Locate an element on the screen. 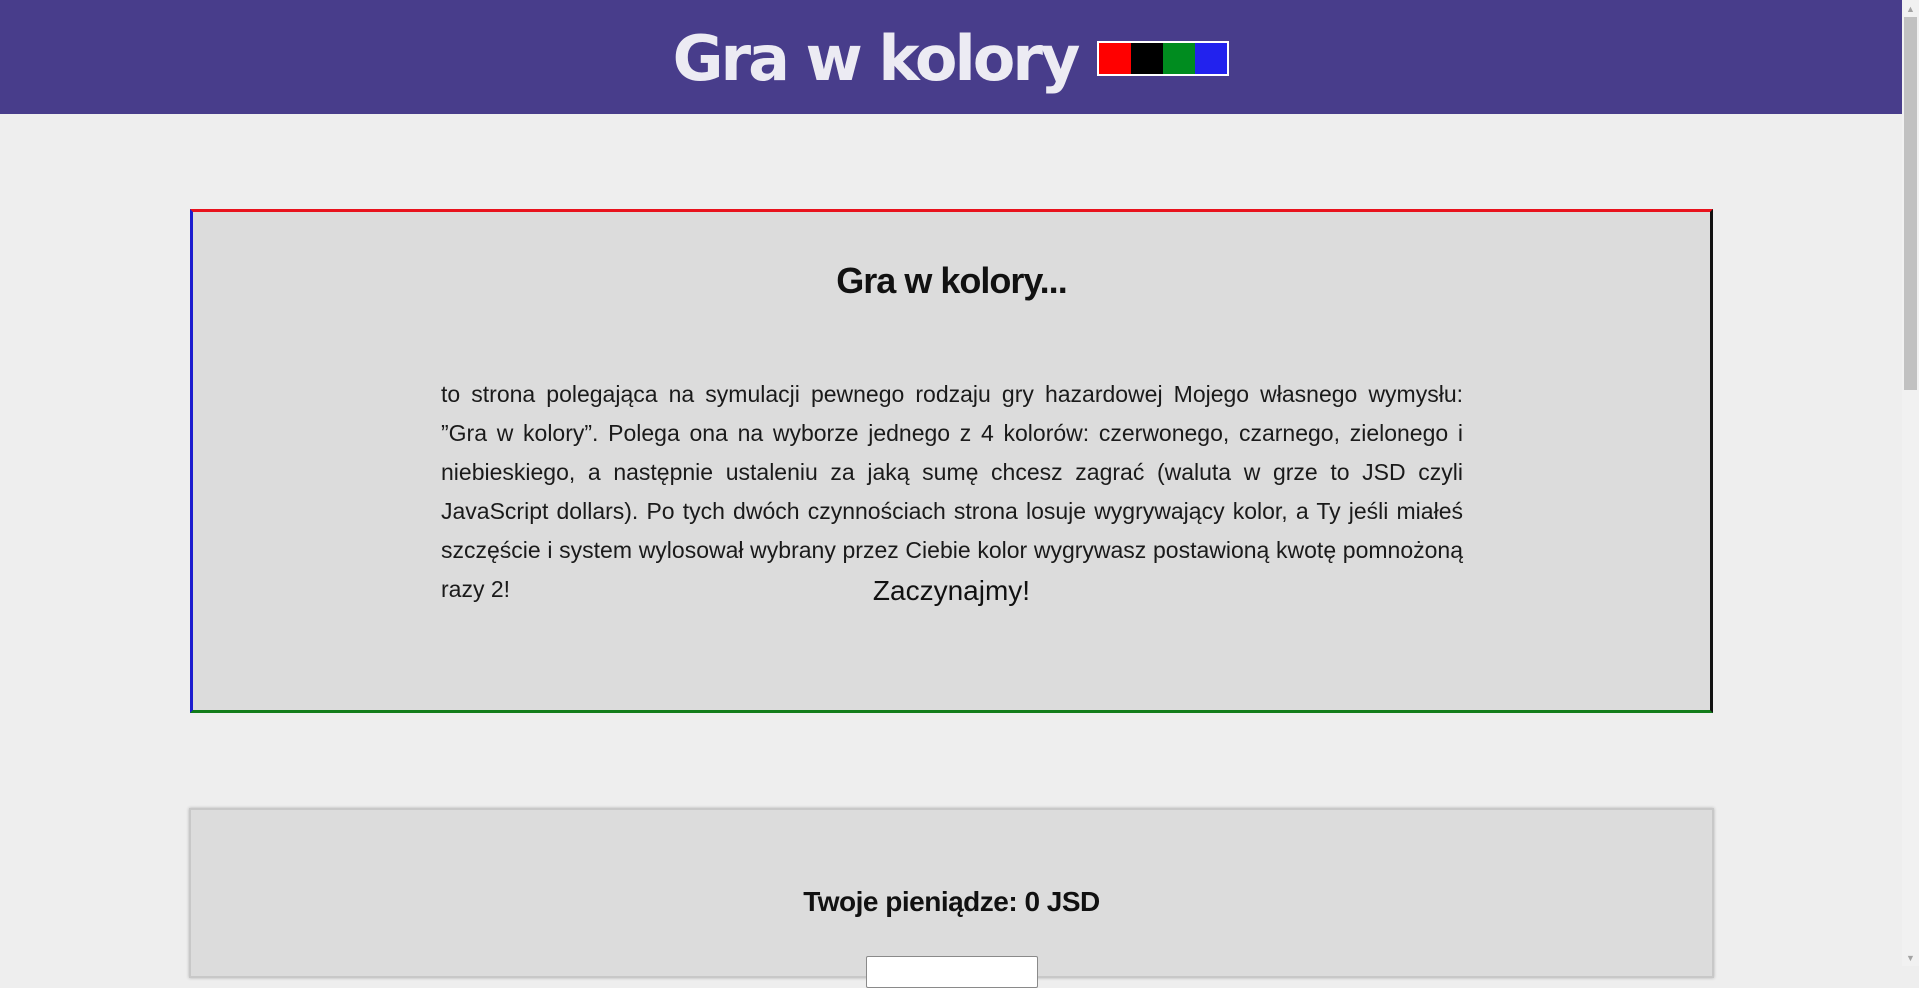 This screenshot has height=988, width=1919. color-swatches is located at coordinates (1163, 58).